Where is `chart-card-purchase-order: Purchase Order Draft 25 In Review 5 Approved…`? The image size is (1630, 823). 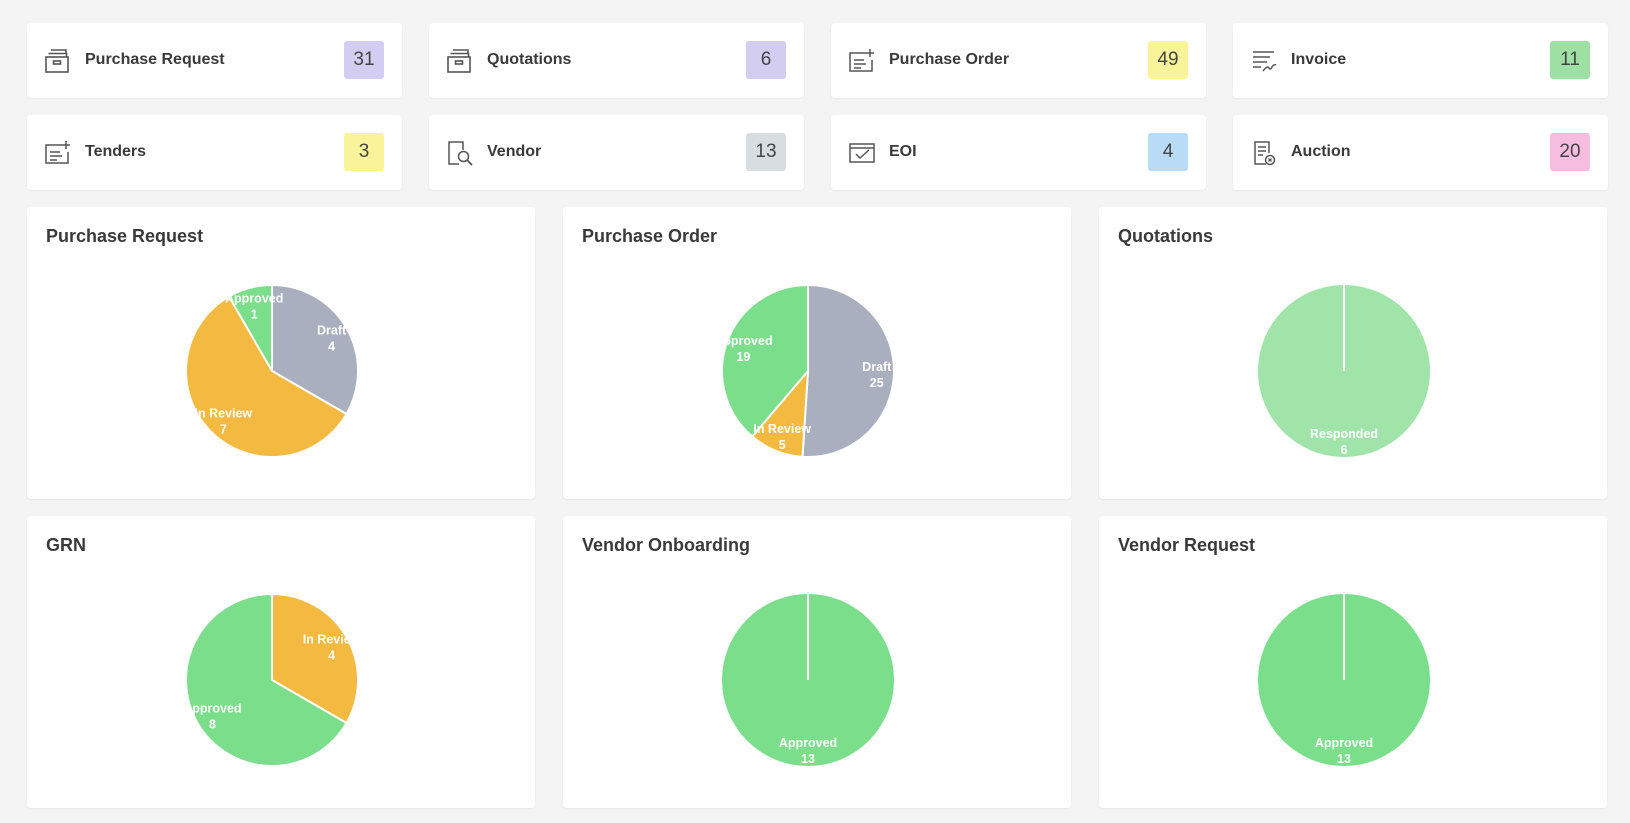 chart-card-purchase-order: Purchase Order Draft 25 In Review 5 Approved… is located at coordinates (817, 353).